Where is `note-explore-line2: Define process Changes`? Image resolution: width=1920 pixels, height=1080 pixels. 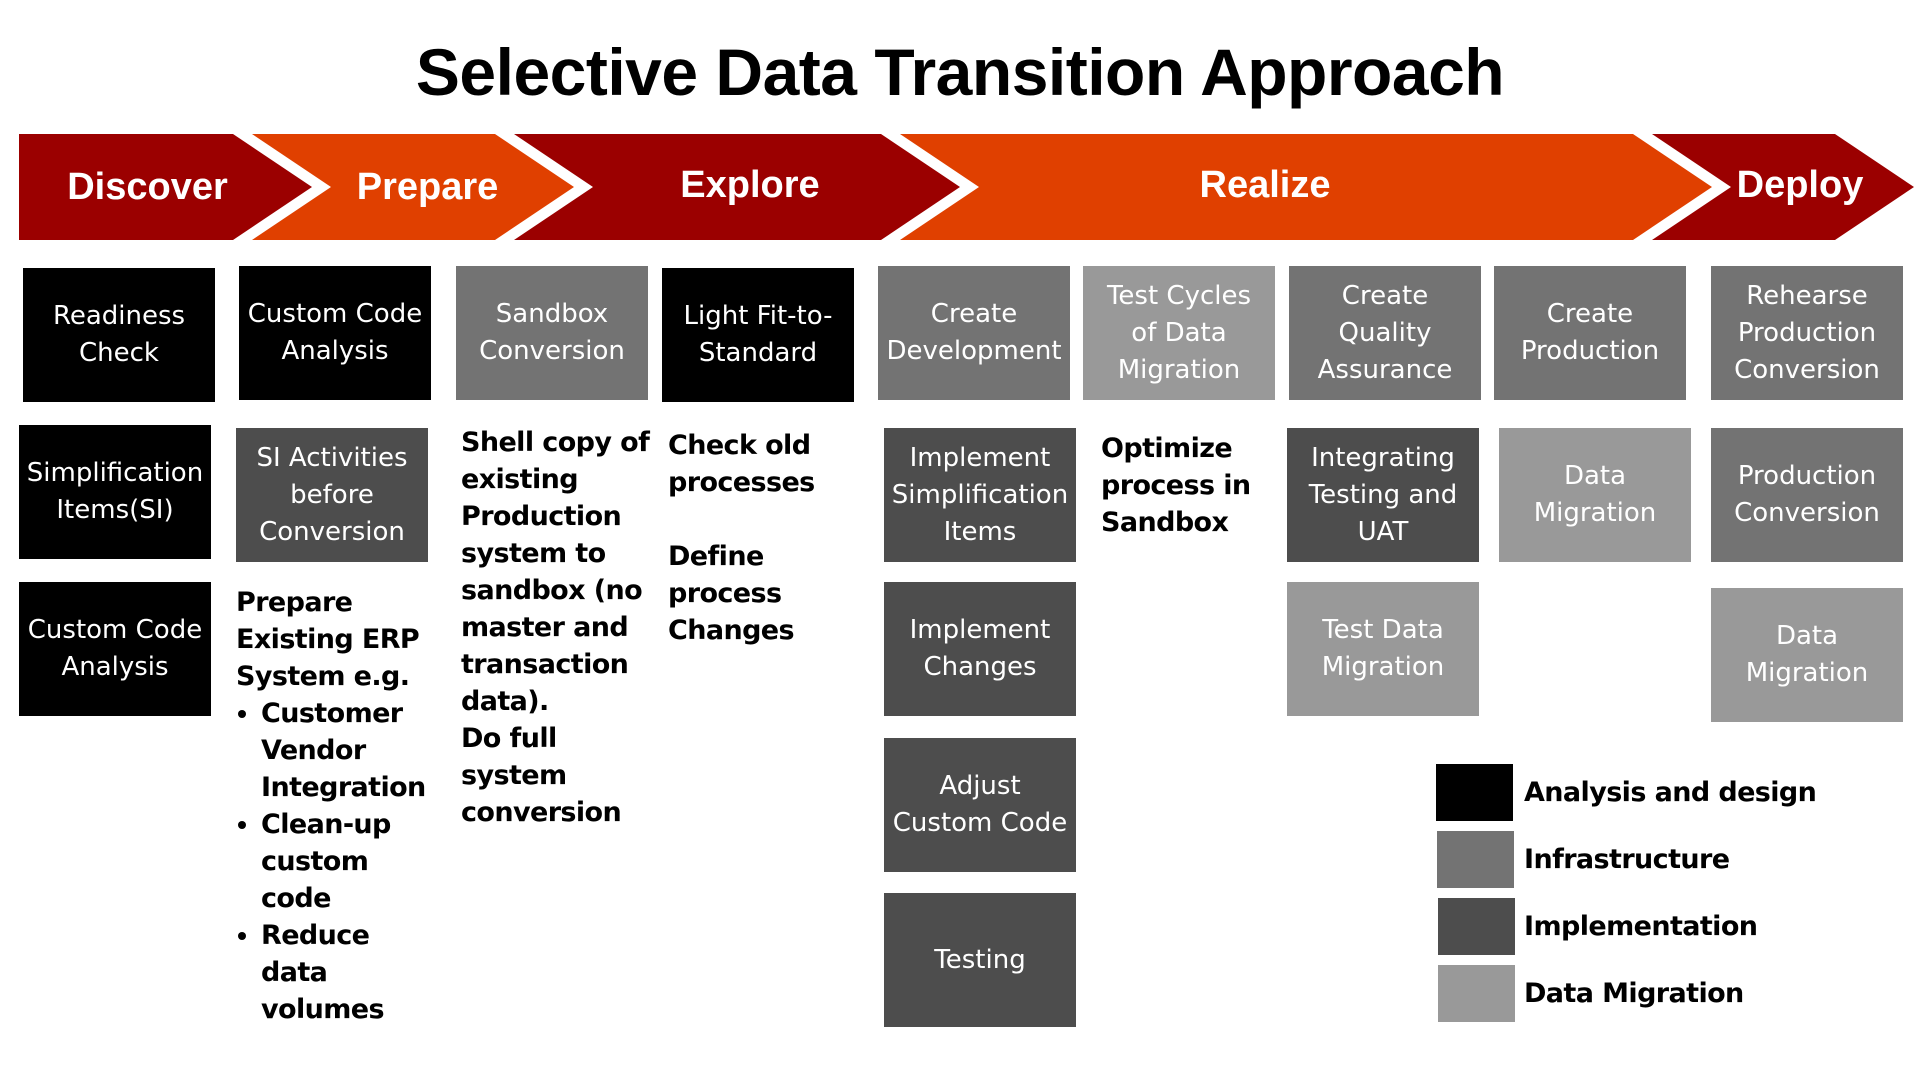
note-explore-line2: Define process Changes is located at coordinates (731, 593).